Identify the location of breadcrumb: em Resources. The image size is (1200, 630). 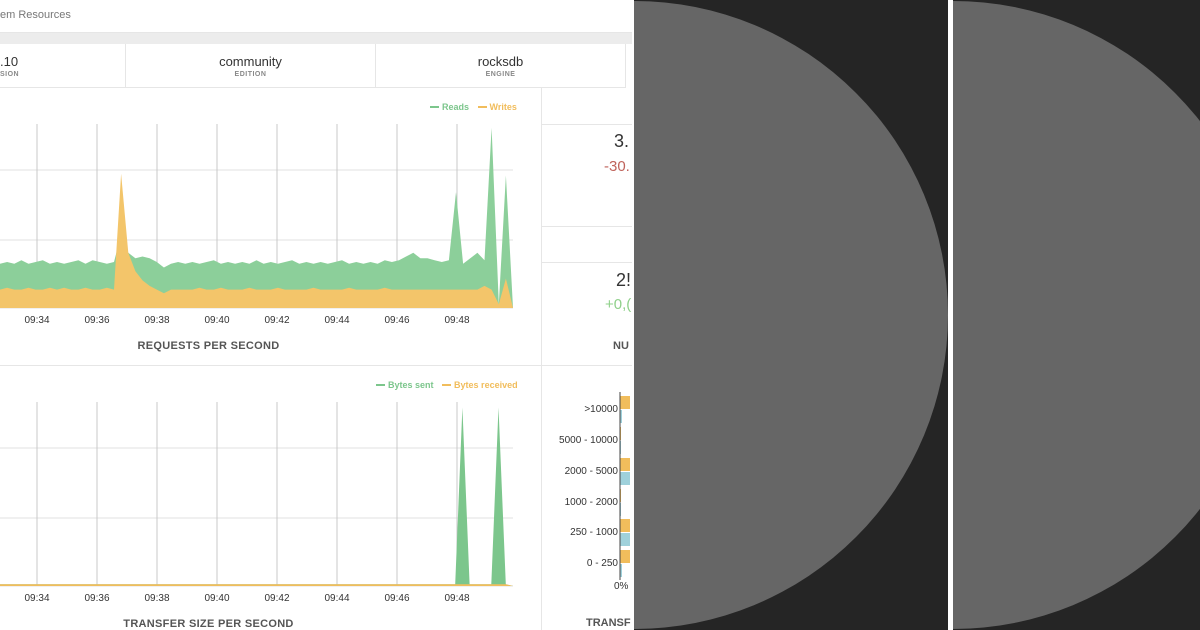
(316, 16).